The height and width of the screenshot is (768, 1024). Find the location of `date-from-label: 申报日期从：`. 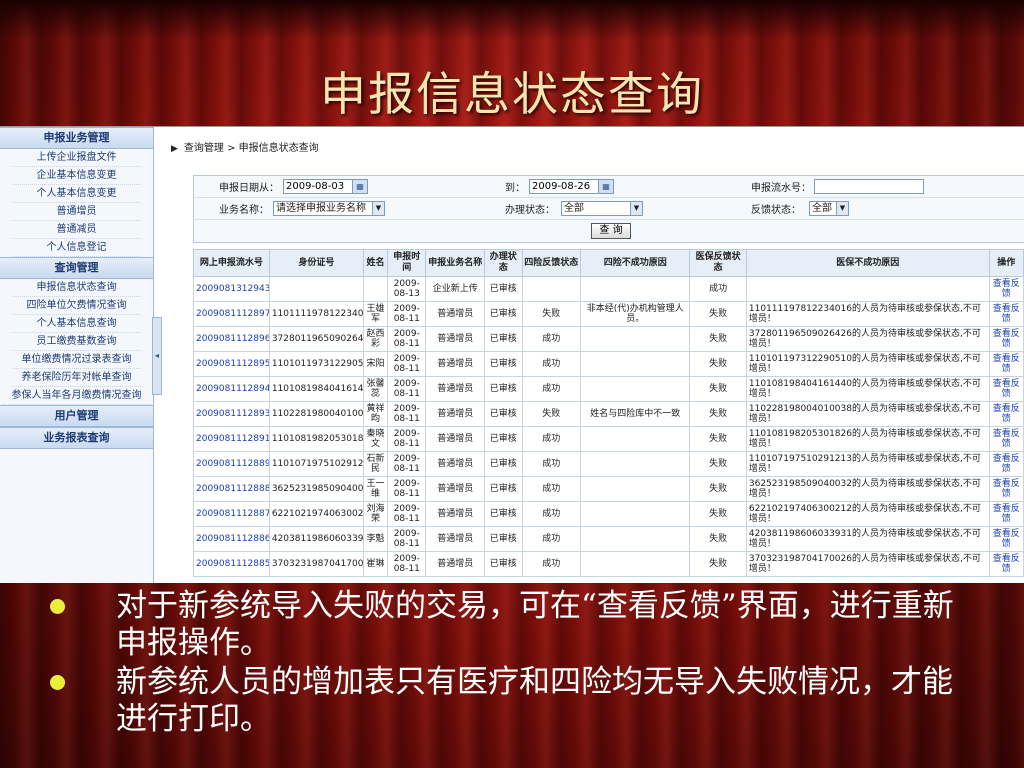

date-from-label: 申报日期从： is located at coordinates (249, 188).